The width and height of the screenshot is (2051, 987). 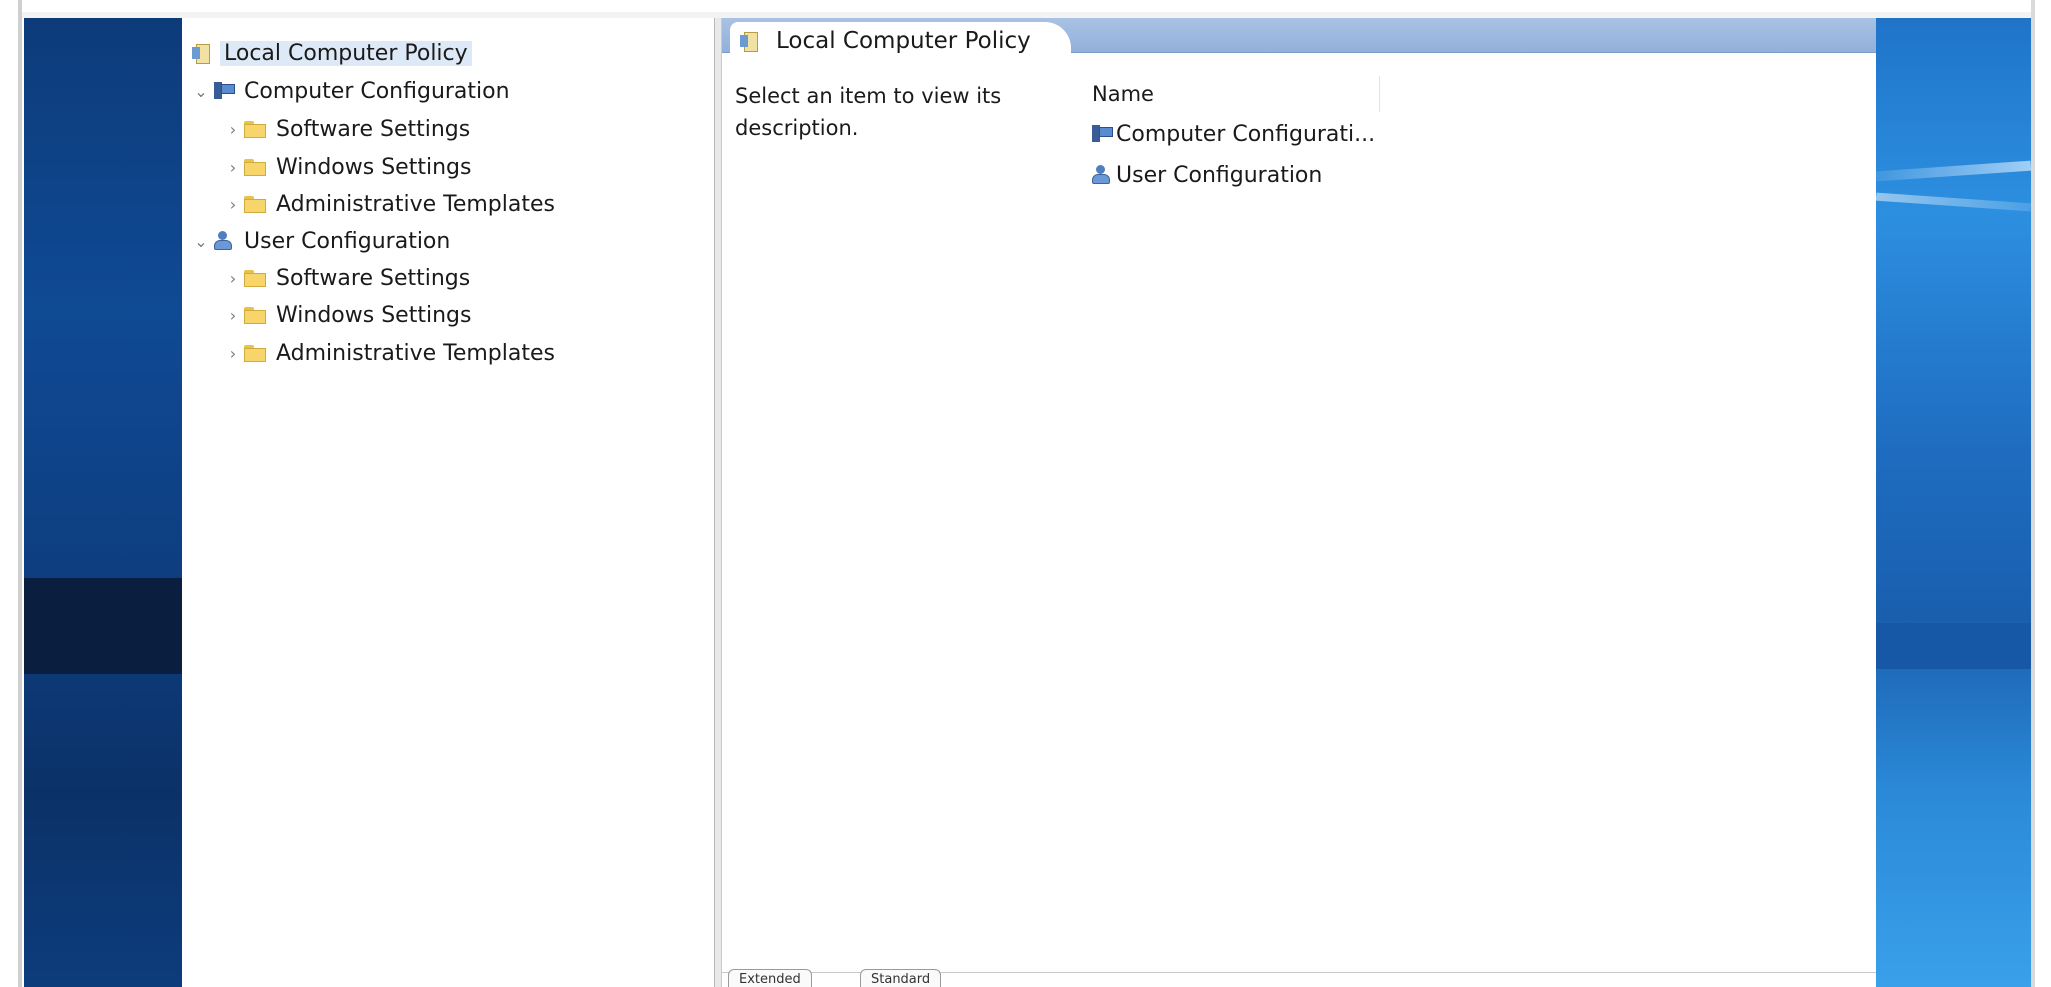 I want to click on tree-item-user-software-settings: › Software Settings, so click(x=346, y=278).